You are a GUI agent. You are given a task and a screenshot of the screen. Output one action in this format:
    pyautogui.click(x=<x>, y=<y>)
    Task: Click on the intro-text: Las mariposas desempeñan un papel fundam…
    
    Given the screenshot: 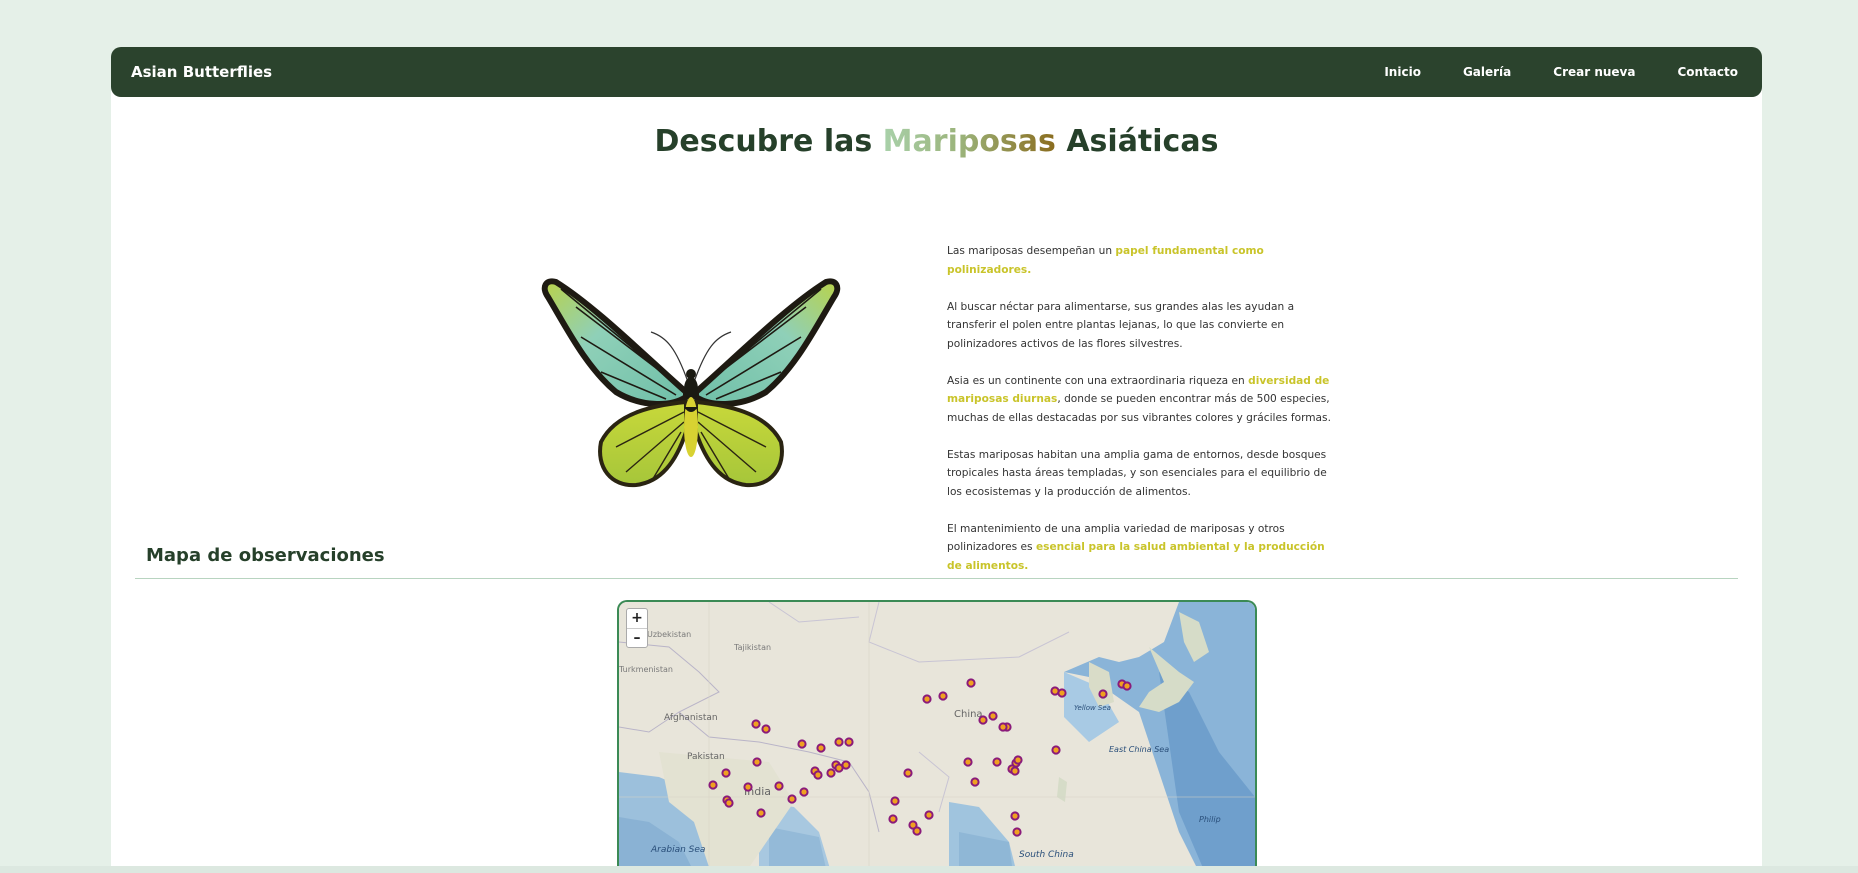 What is the action you would take?
    pyautogui.click(x=1140, y=418)
    